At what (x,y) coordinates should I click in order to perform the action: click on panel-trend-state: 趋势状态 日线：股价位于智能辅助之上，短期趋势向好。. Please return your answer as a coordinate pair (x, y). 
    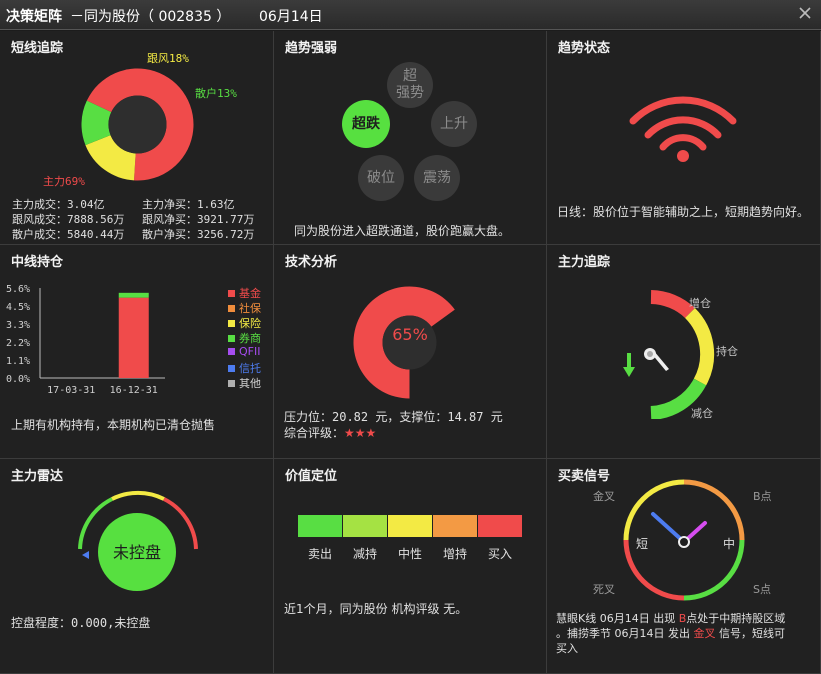
    Looking at the image, I should click on (684, 138).